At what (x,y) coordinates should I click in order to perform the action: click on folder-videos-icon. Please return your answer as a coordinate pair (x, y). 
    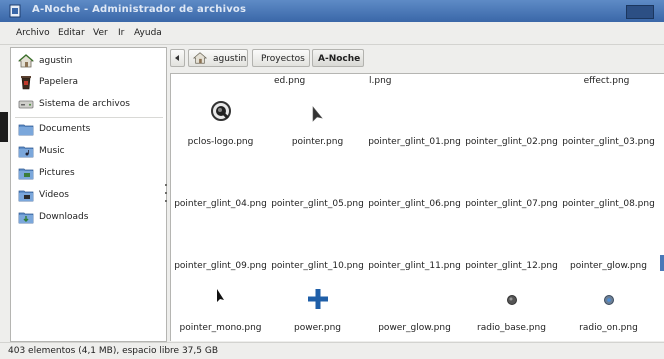
    Looking at the image, I should click on (26, 196).